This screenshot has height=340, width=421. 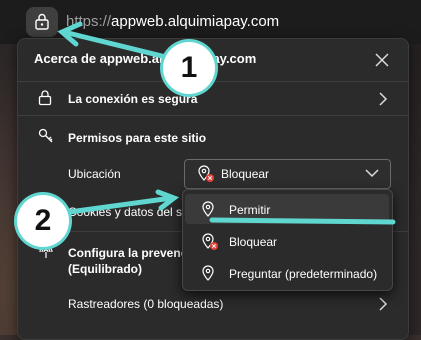 What do you see at coordinates (43, 221) in the screenshot?
I see `step-2-badge: 2` at bounding box center [43, 221].